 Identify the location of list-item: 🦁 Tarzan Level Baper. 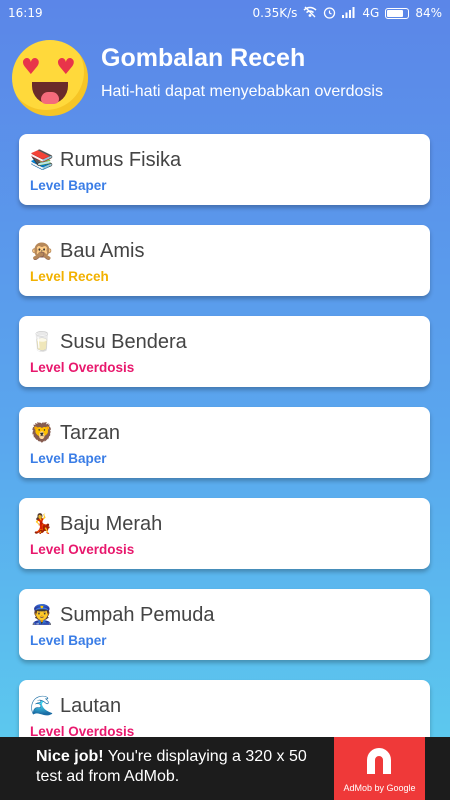
(224, 442).